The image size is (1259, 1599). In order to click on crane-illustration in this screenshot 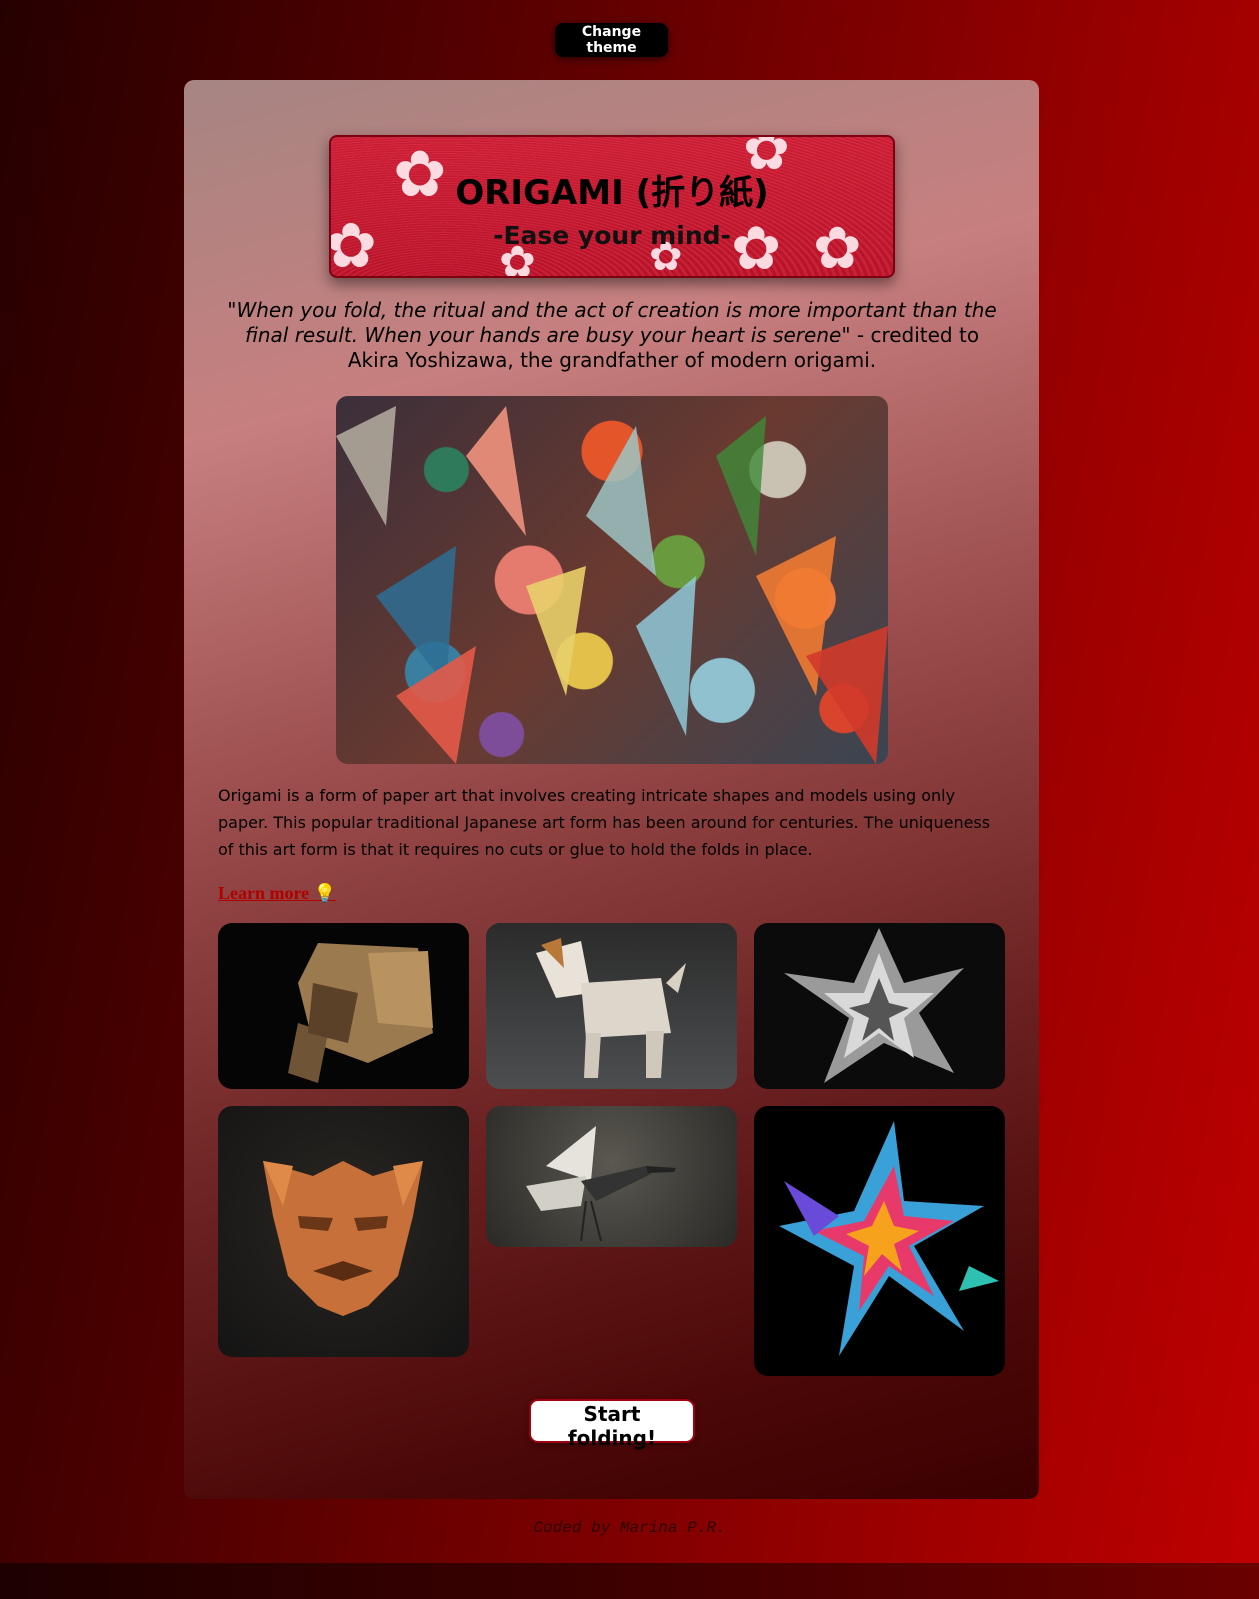, I will do `click(601, 1184)`.